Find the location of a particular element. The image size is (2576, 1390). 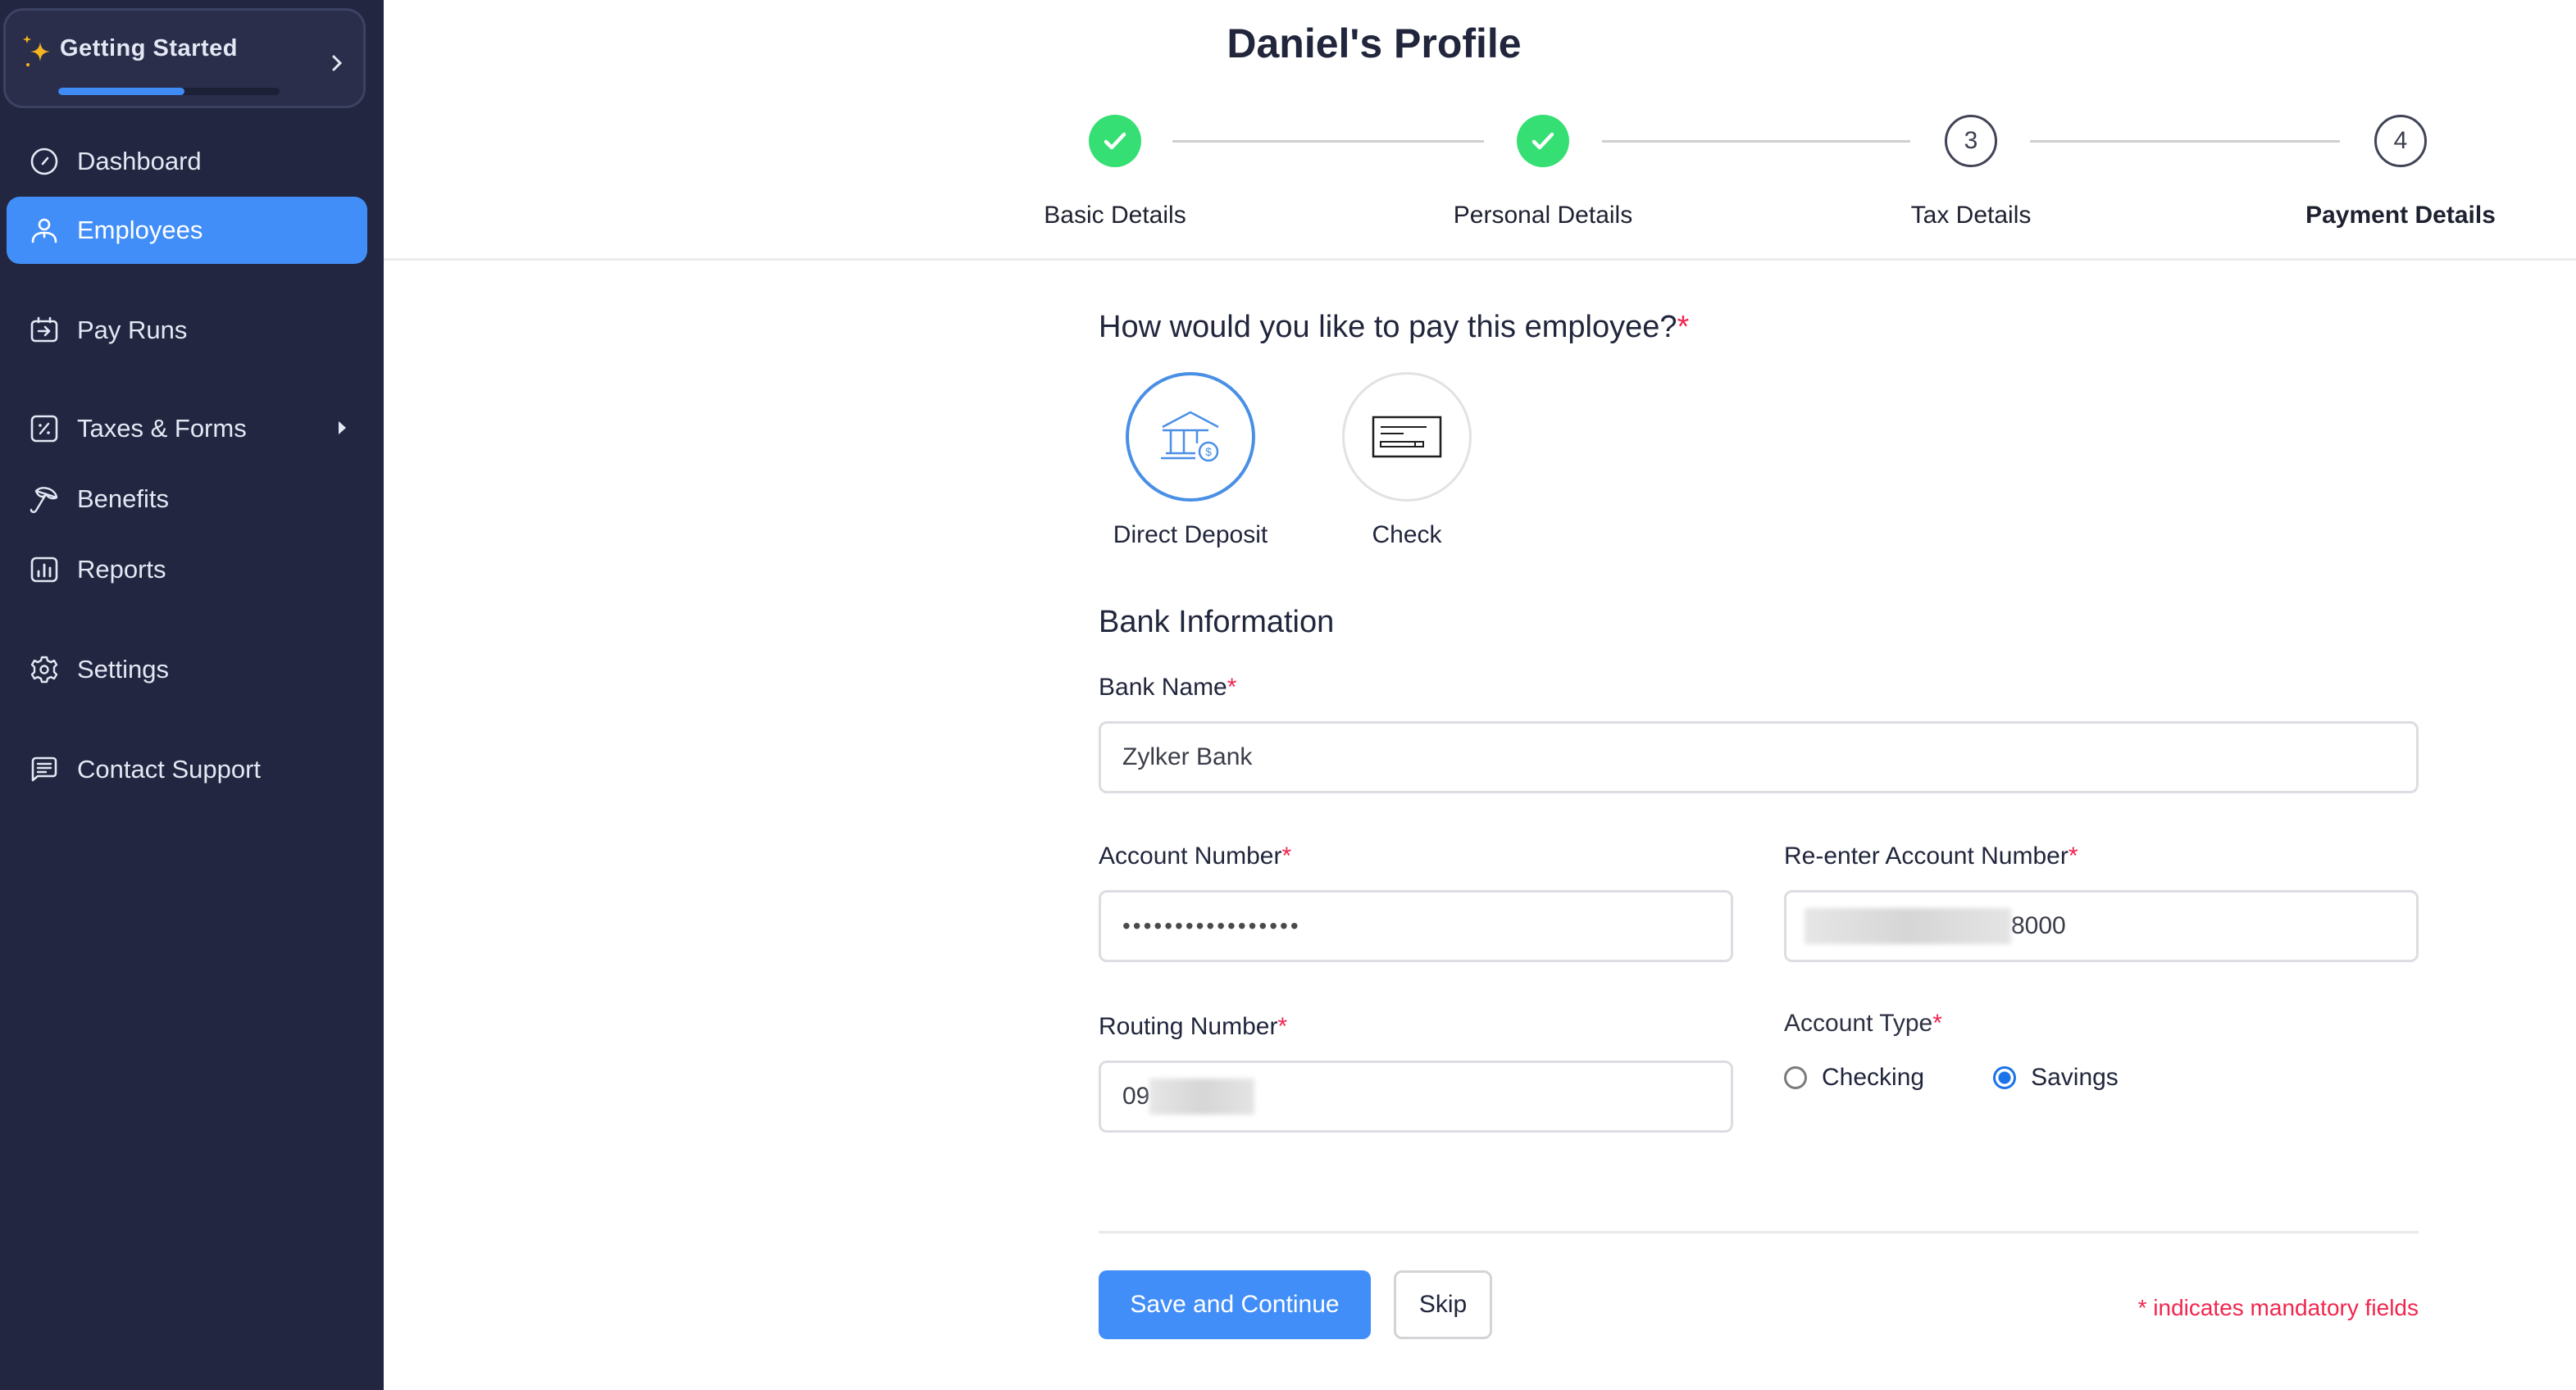

getting-started-progress-fill is located at coordinates (121, 91).